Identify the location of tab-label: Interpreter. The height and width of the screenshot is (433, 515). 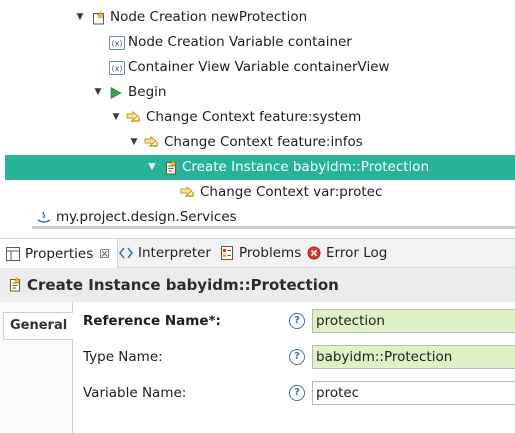
(174, 253).